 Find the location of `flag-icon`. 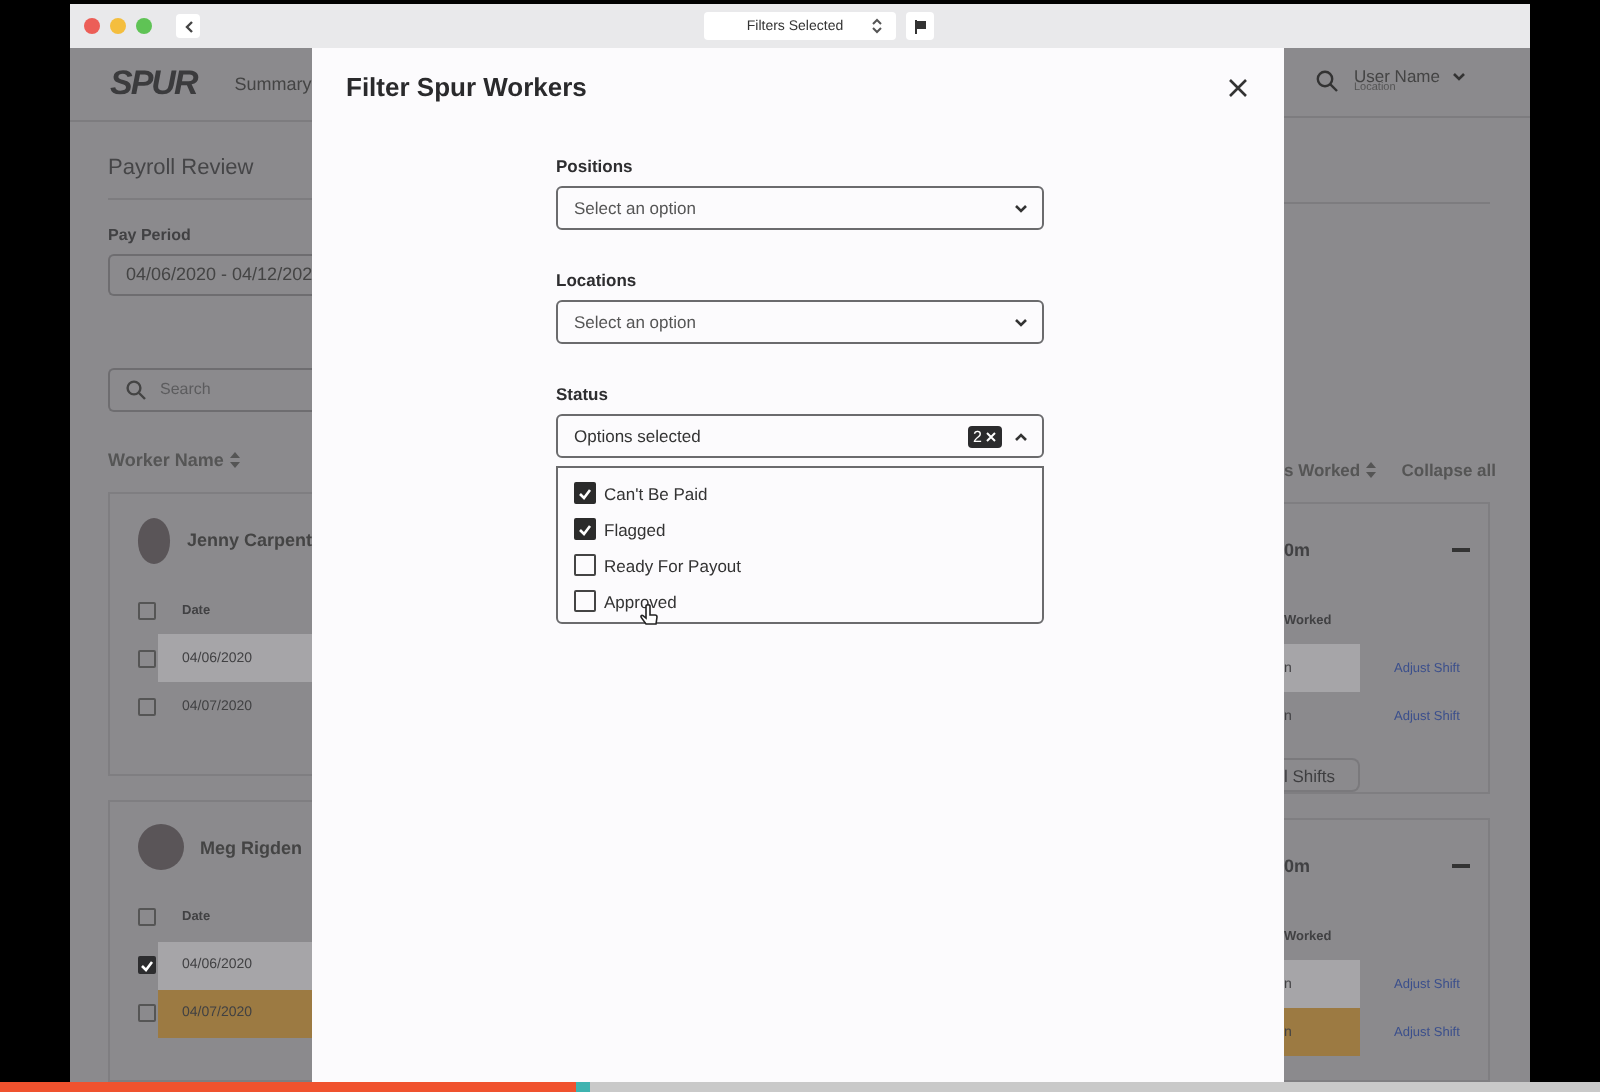

flag-icon is located at coordinates (920, 26).